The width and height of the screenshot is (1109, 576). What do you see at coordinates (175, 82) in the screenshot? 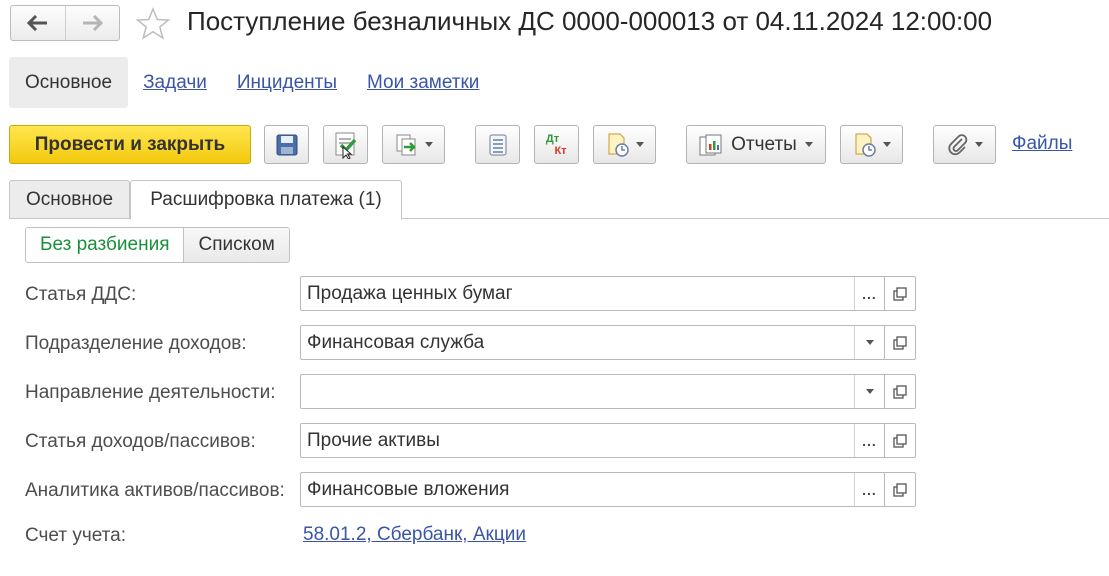
I see `section-tab-tasks: Задачи` at bounding box center [175, 82].